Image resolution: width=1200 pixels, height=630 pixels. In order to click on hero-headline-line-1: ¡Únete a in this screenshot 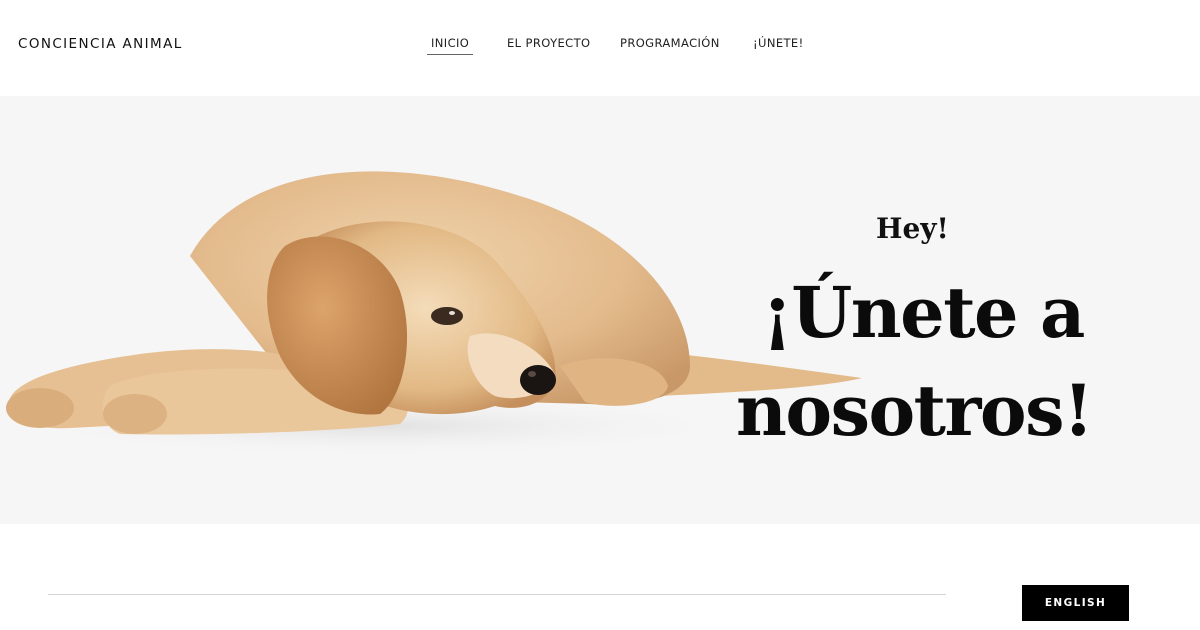, I will do `click(923, 312)`.